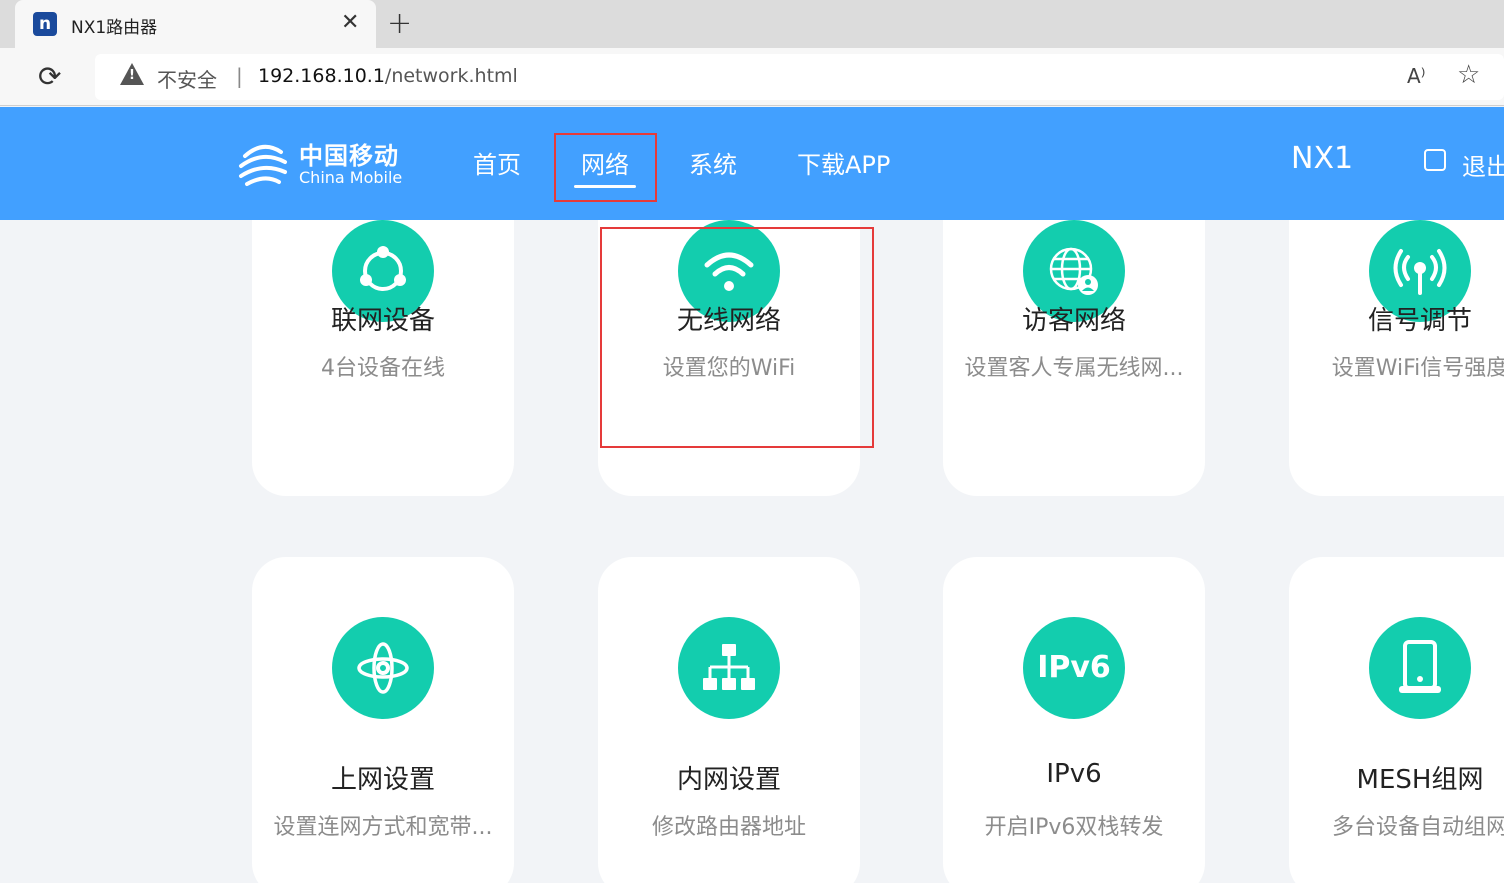  Describe the element at coordinates (728, 827) in the screenshot. I see `card-subtitle: 修改路由器地址` at that location.